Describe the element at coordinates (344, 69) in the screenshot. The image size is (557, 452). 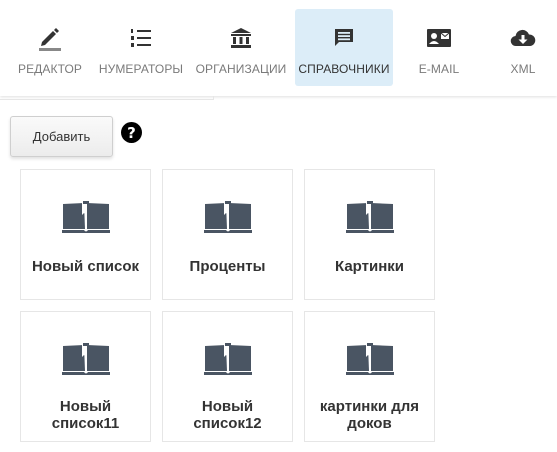
I see `tab-label: СПРАВОЧНИКИ` at that location.